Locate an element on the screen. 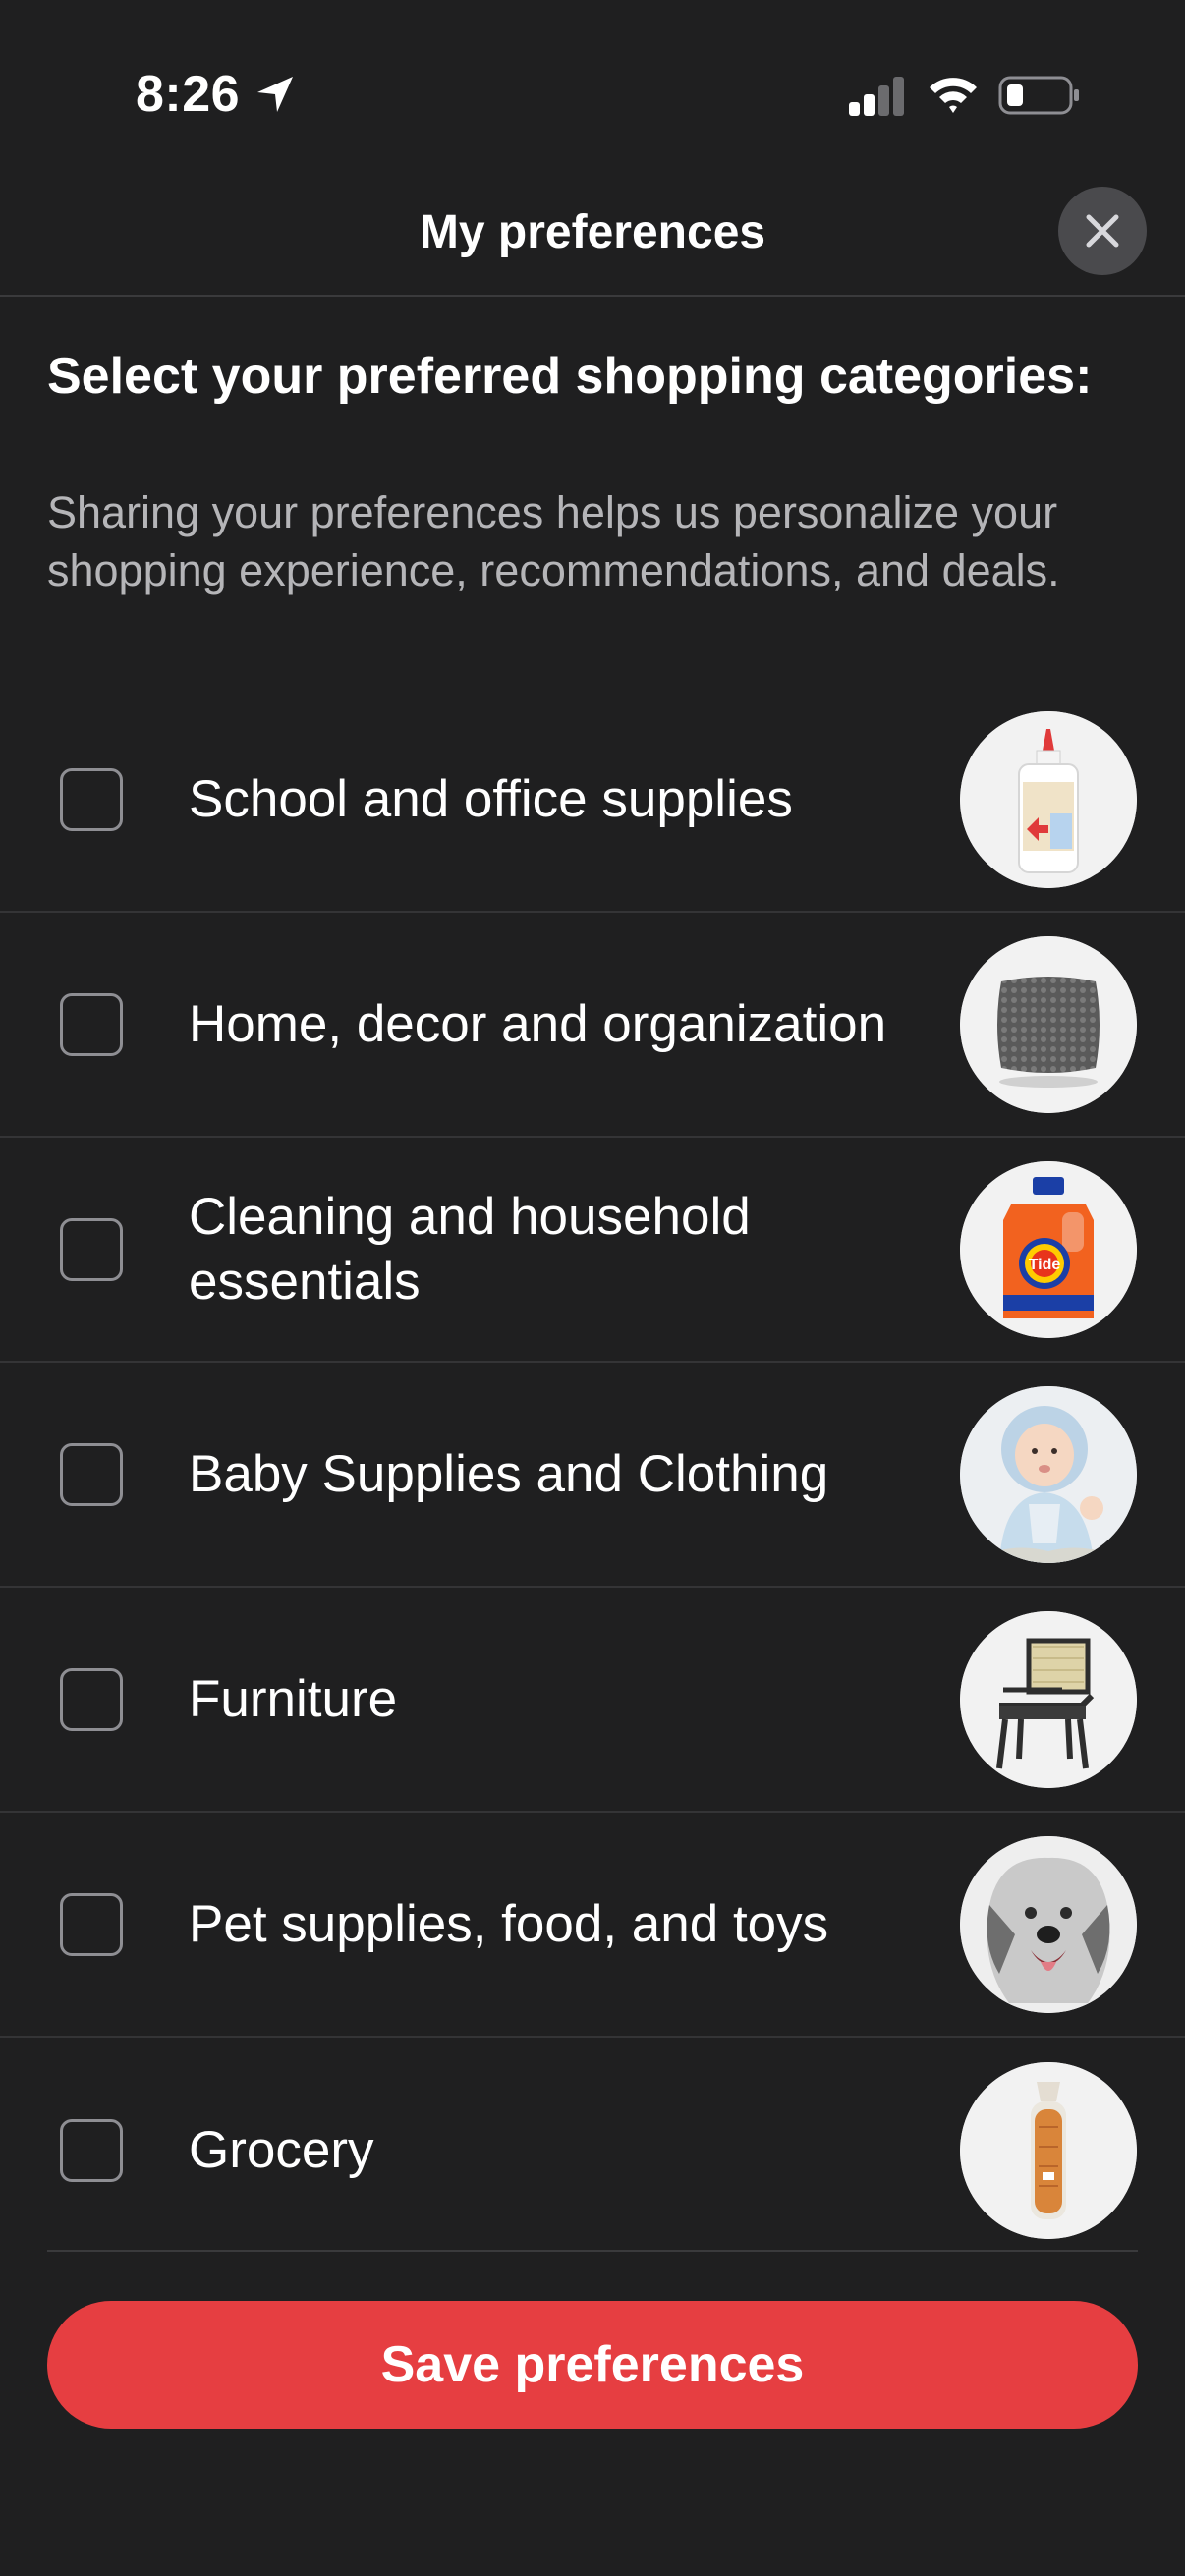 The width and height of the screenshot is (1185, 2576). status-bar: 8:26 is located at coordinates (592, 73).